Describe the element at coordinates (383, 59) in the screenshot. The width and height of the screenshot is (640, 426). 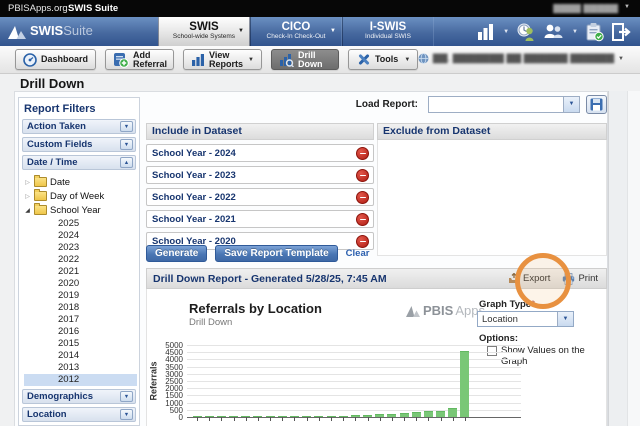
I see `tools-button: Tools ▼` at that location.